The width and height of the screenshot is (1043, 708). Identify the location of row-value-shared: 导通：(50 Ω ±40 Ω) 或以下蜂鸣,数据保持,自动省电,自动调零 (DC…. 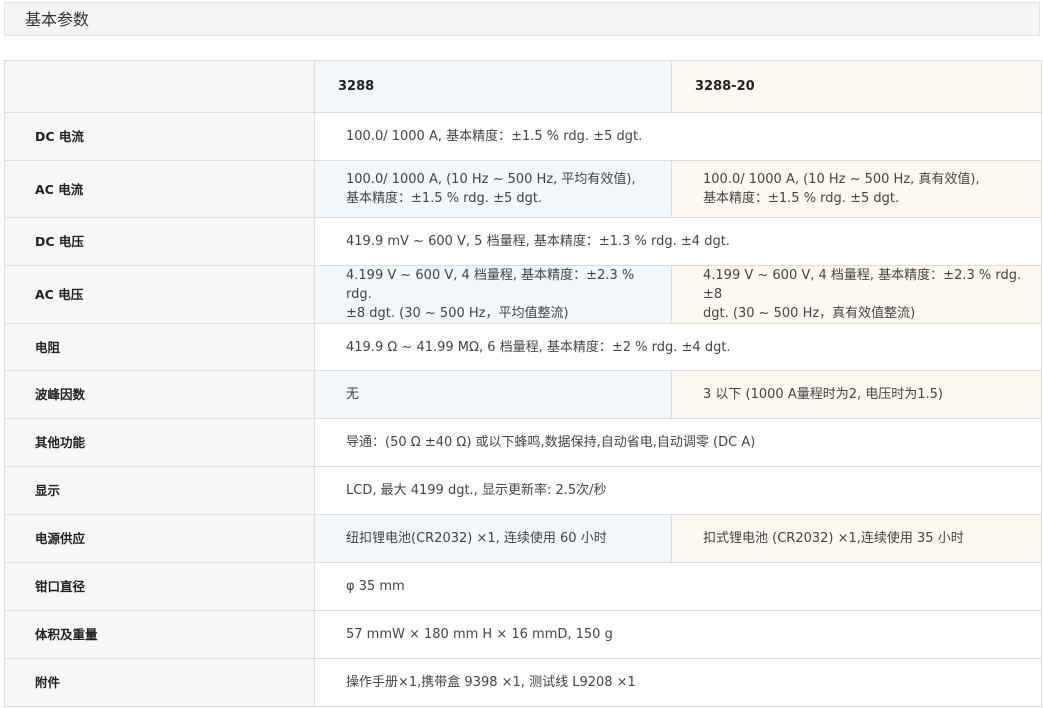
(678, 442).